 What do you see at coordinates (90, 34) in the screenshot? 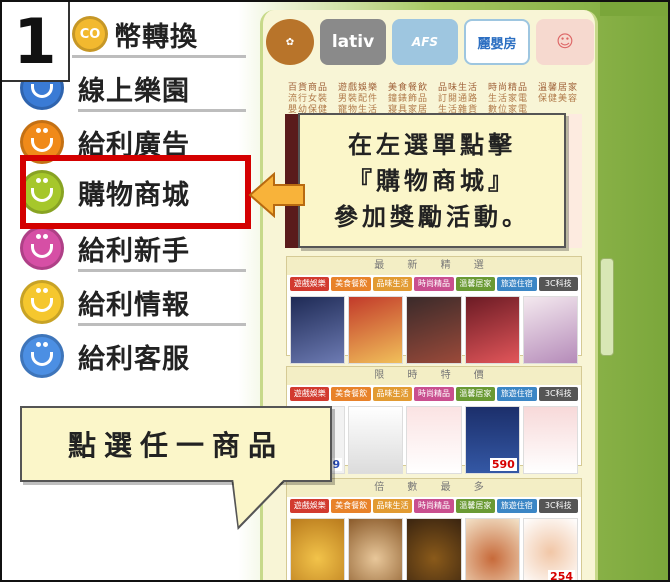
I see `coin-icon: CO` at bounding box center [90, 34].